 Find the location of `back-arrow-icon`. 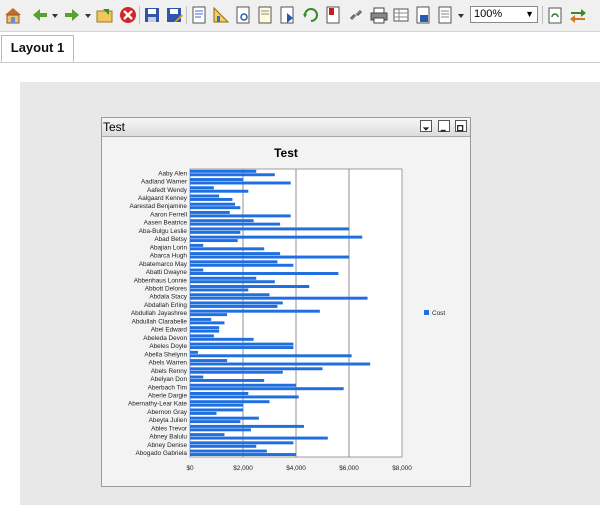

back-arrow-icon is located at coordinates (40, 15).